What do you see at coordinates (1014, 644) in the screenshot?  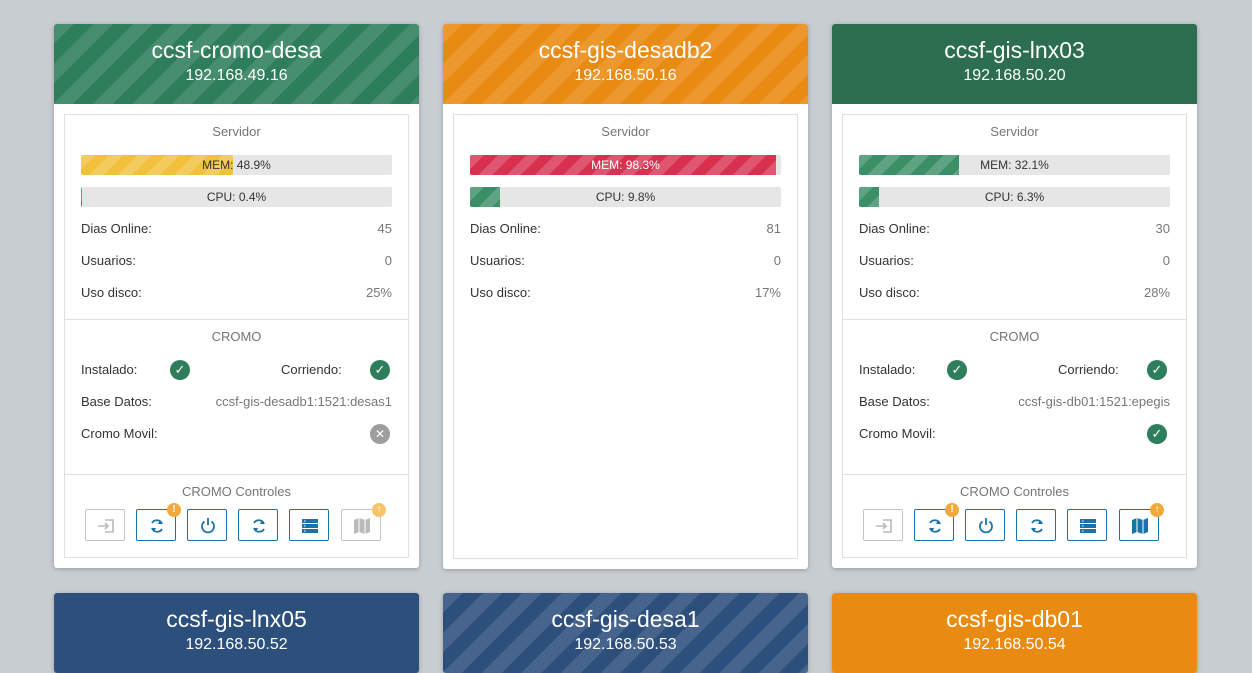 I see `server-ip: 192.168.50.54` at bounding box center [1014, 644].